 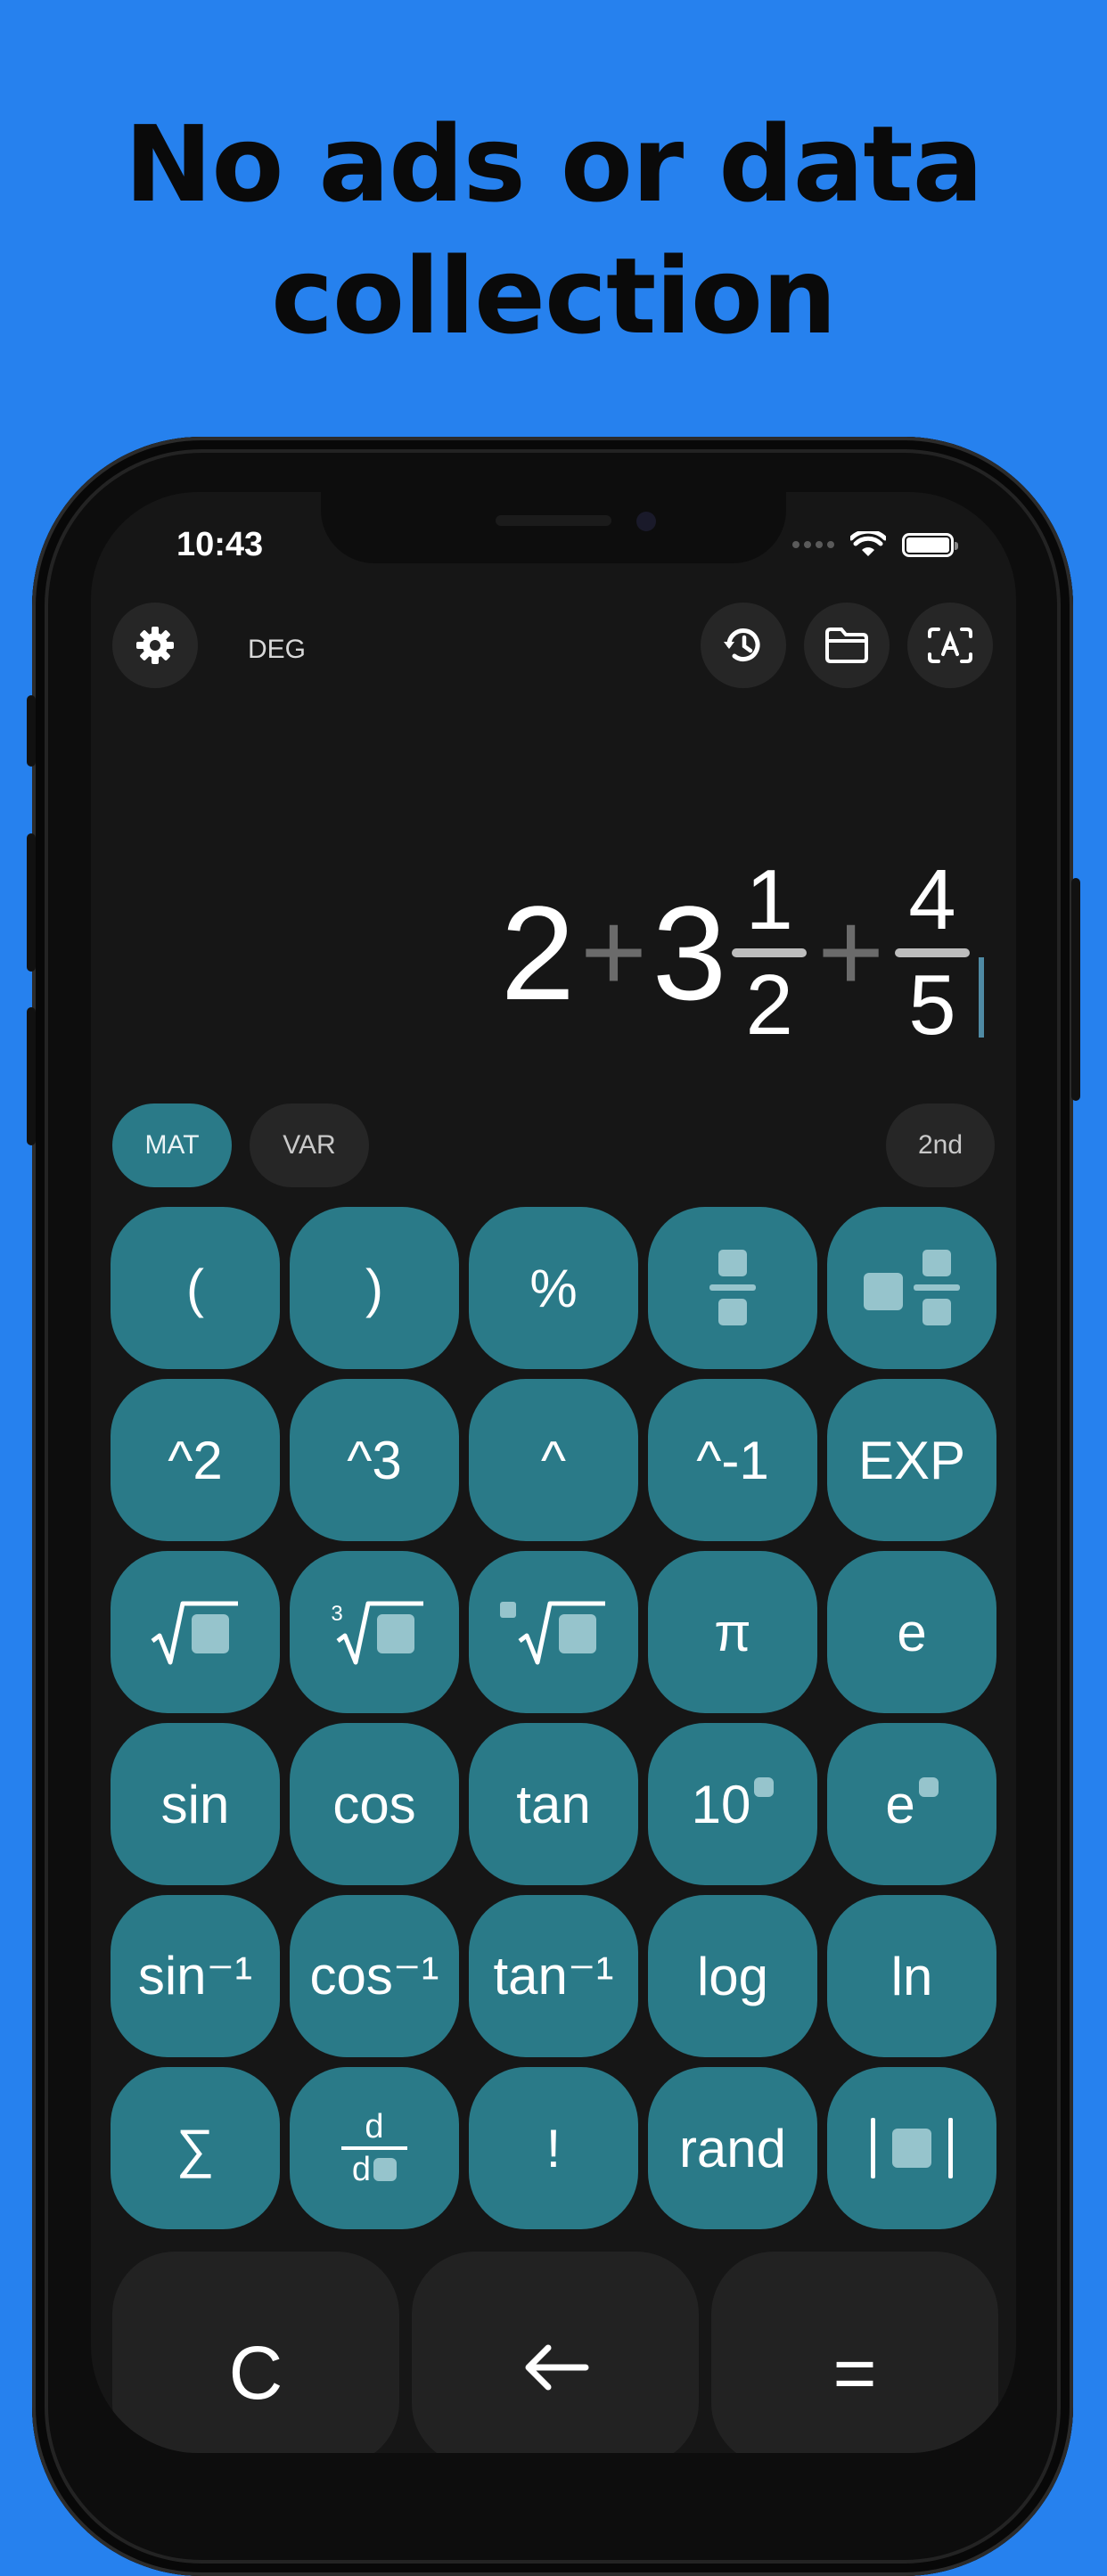 What do you see at coordinates (932, 1005) in the screenshot?
I see `fraction-2-denominator: 5` at bounding box center [932, 1005].